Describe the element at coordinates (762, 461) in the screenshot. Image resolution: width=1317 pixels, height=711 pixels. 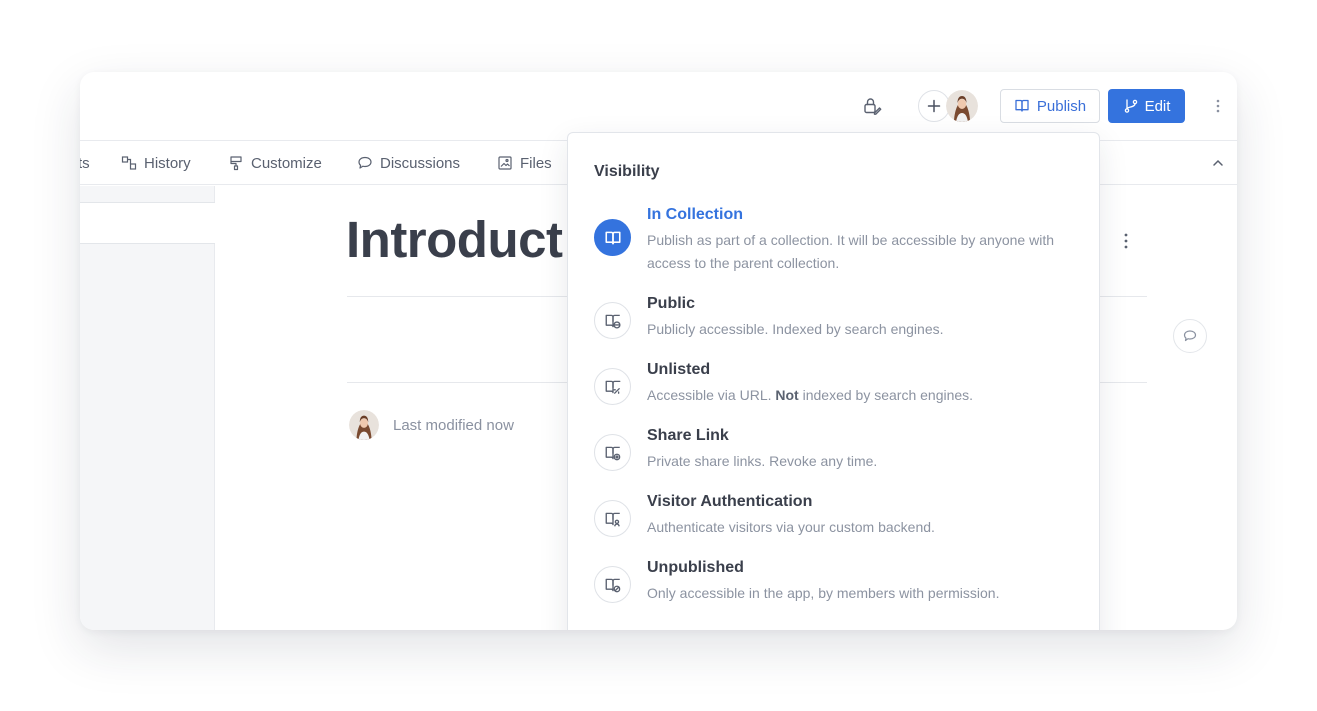
I see `option-description: Private share links. Revoke any time.` at that location.